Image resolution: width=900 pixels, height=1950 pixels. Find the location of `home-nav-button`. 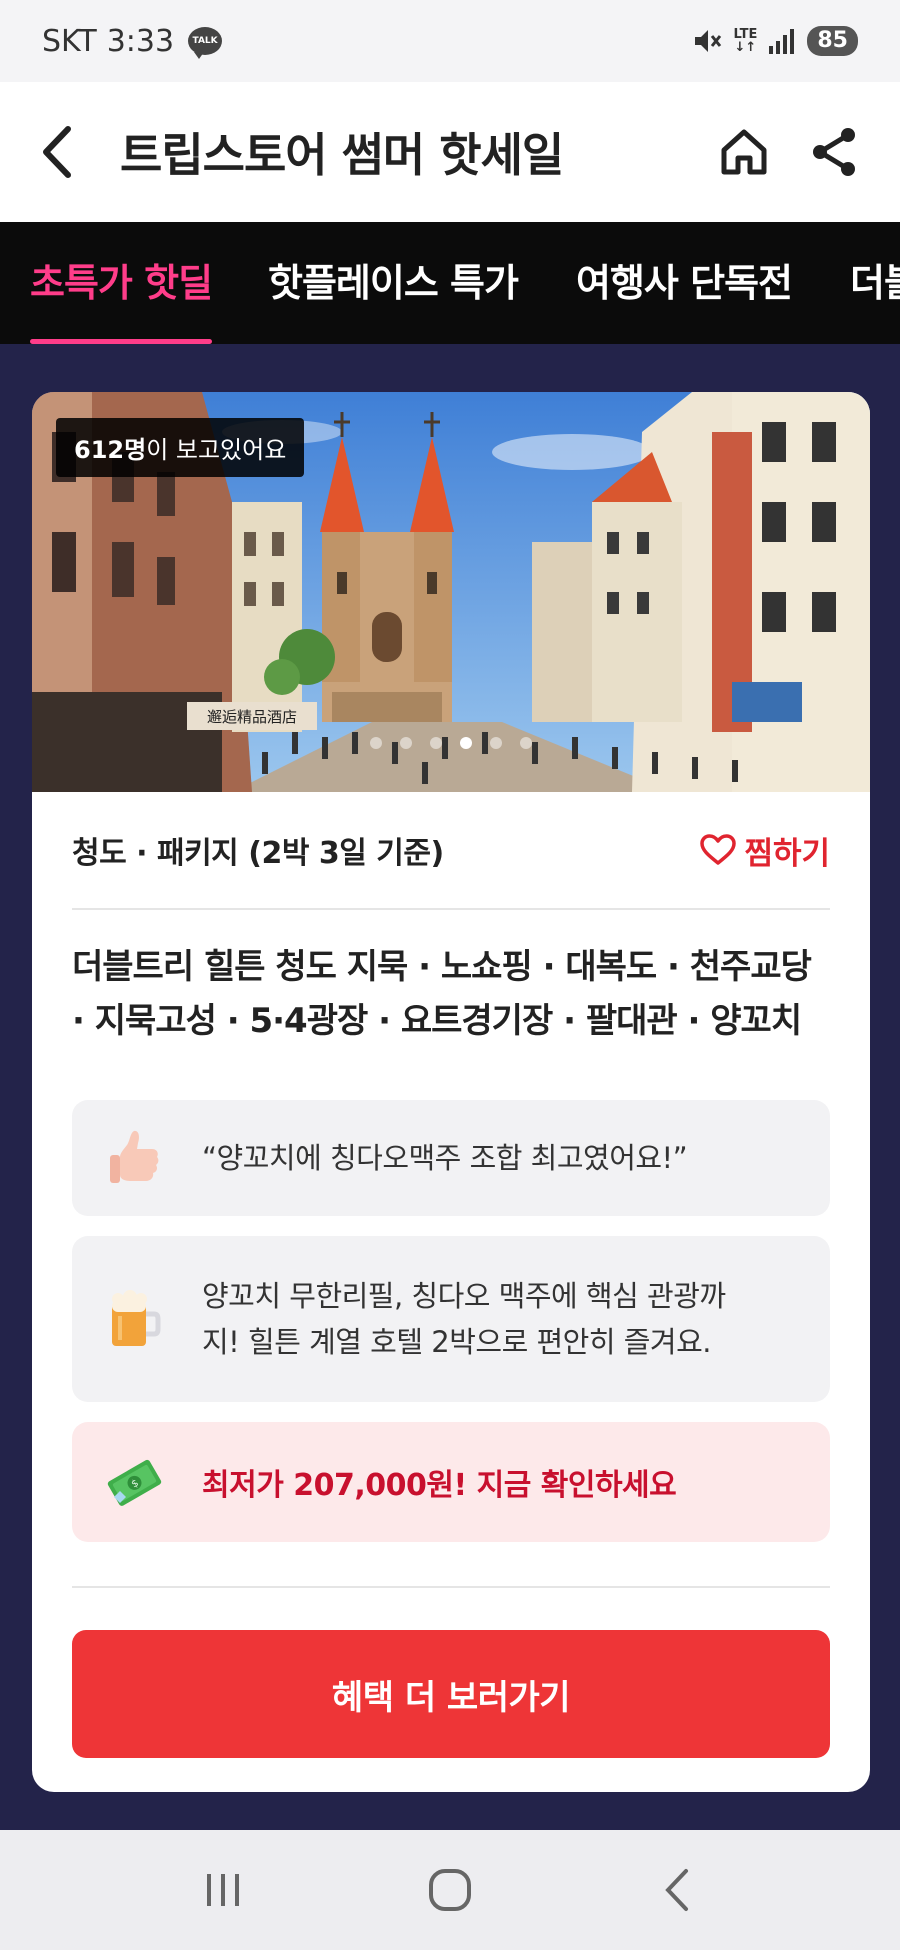

home-nav-button is located at coordinates (450, 1890).